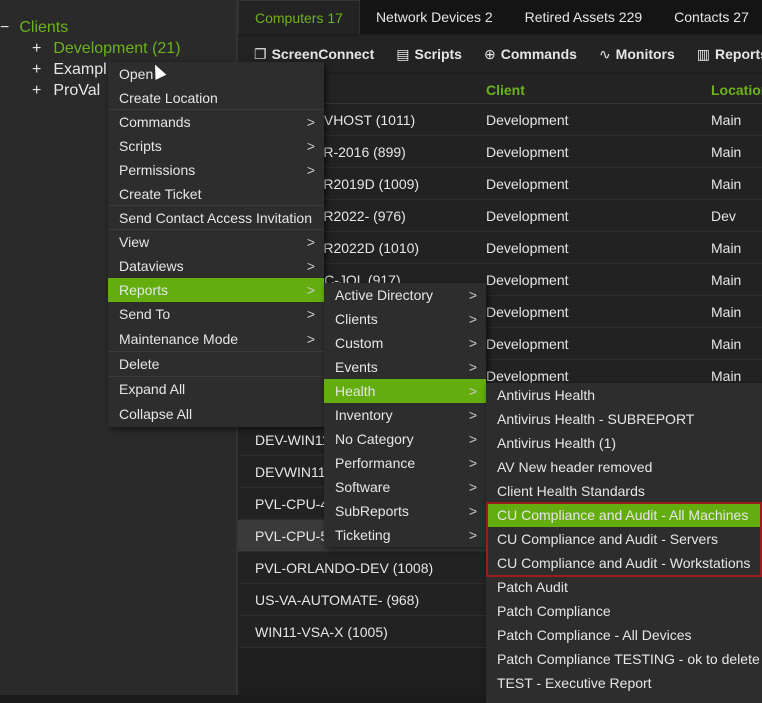 The image size is (762, 703). What do you see at coordinates (624, 443) in the screenshot?
I see `menu-item-antivirus-health-1: Antivirus Health (1)` at bounding box center [624, 443].